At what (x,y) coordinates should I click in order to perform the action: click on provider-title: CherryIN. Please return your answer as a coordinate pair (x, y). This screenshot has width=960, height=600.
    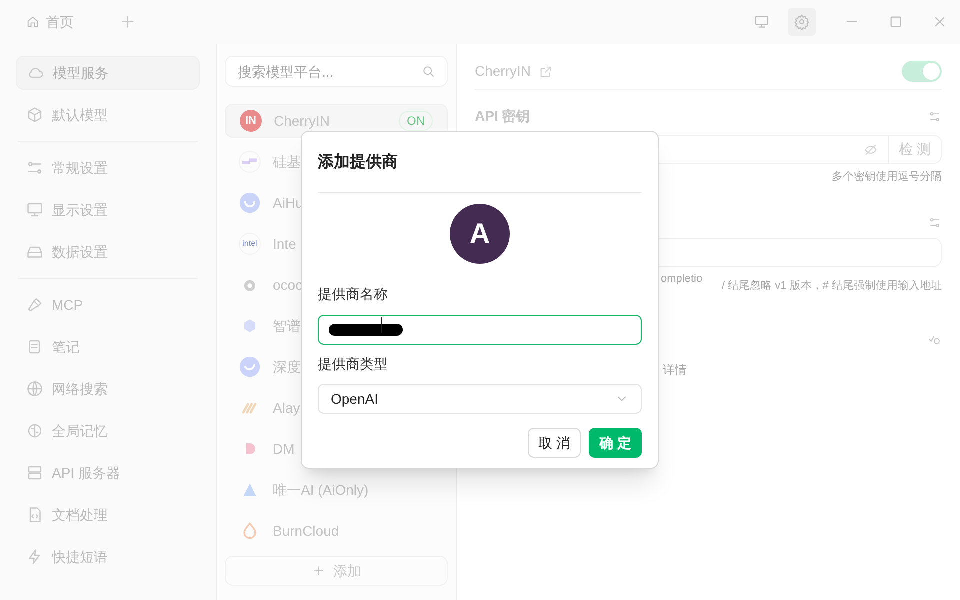
    Looking at the image, I should click on (503, 71).